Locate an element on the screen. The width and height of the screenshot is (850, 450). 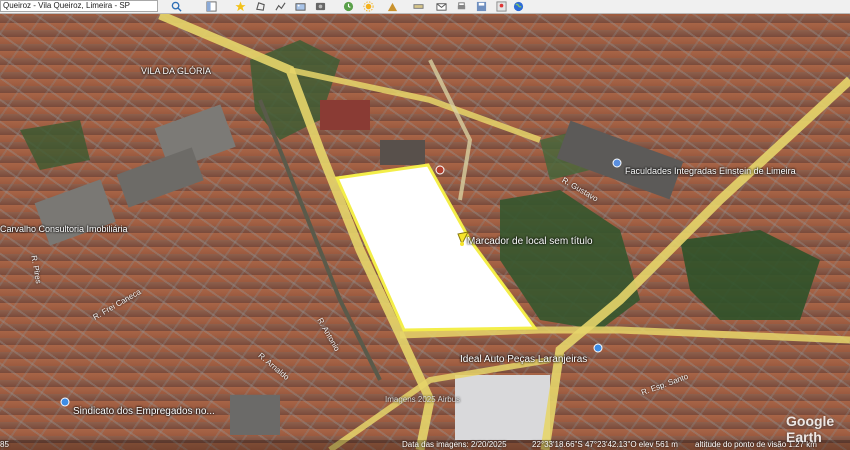
coordinates-readout: 22°33'18.66"S 47°23'42.13"O elev 561 m is located at coordinates (605, 444).